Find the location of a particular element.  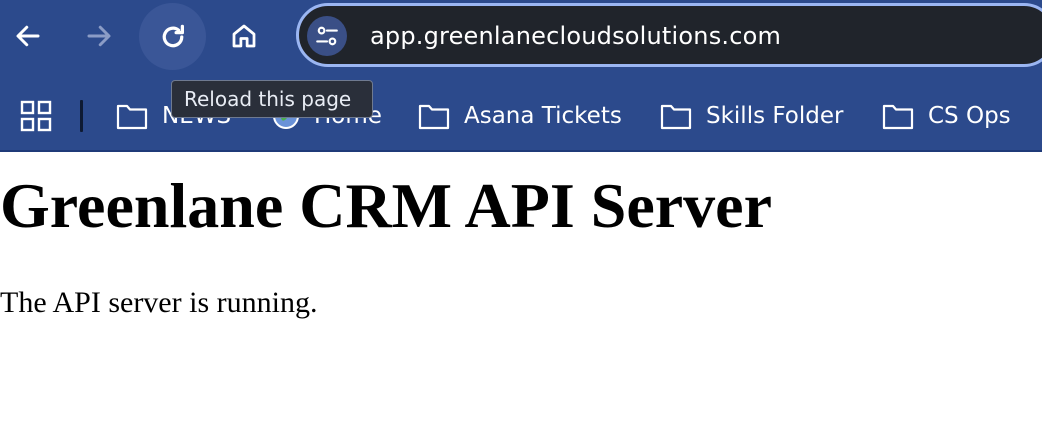

reload-button is located at coordinates (172, 36).